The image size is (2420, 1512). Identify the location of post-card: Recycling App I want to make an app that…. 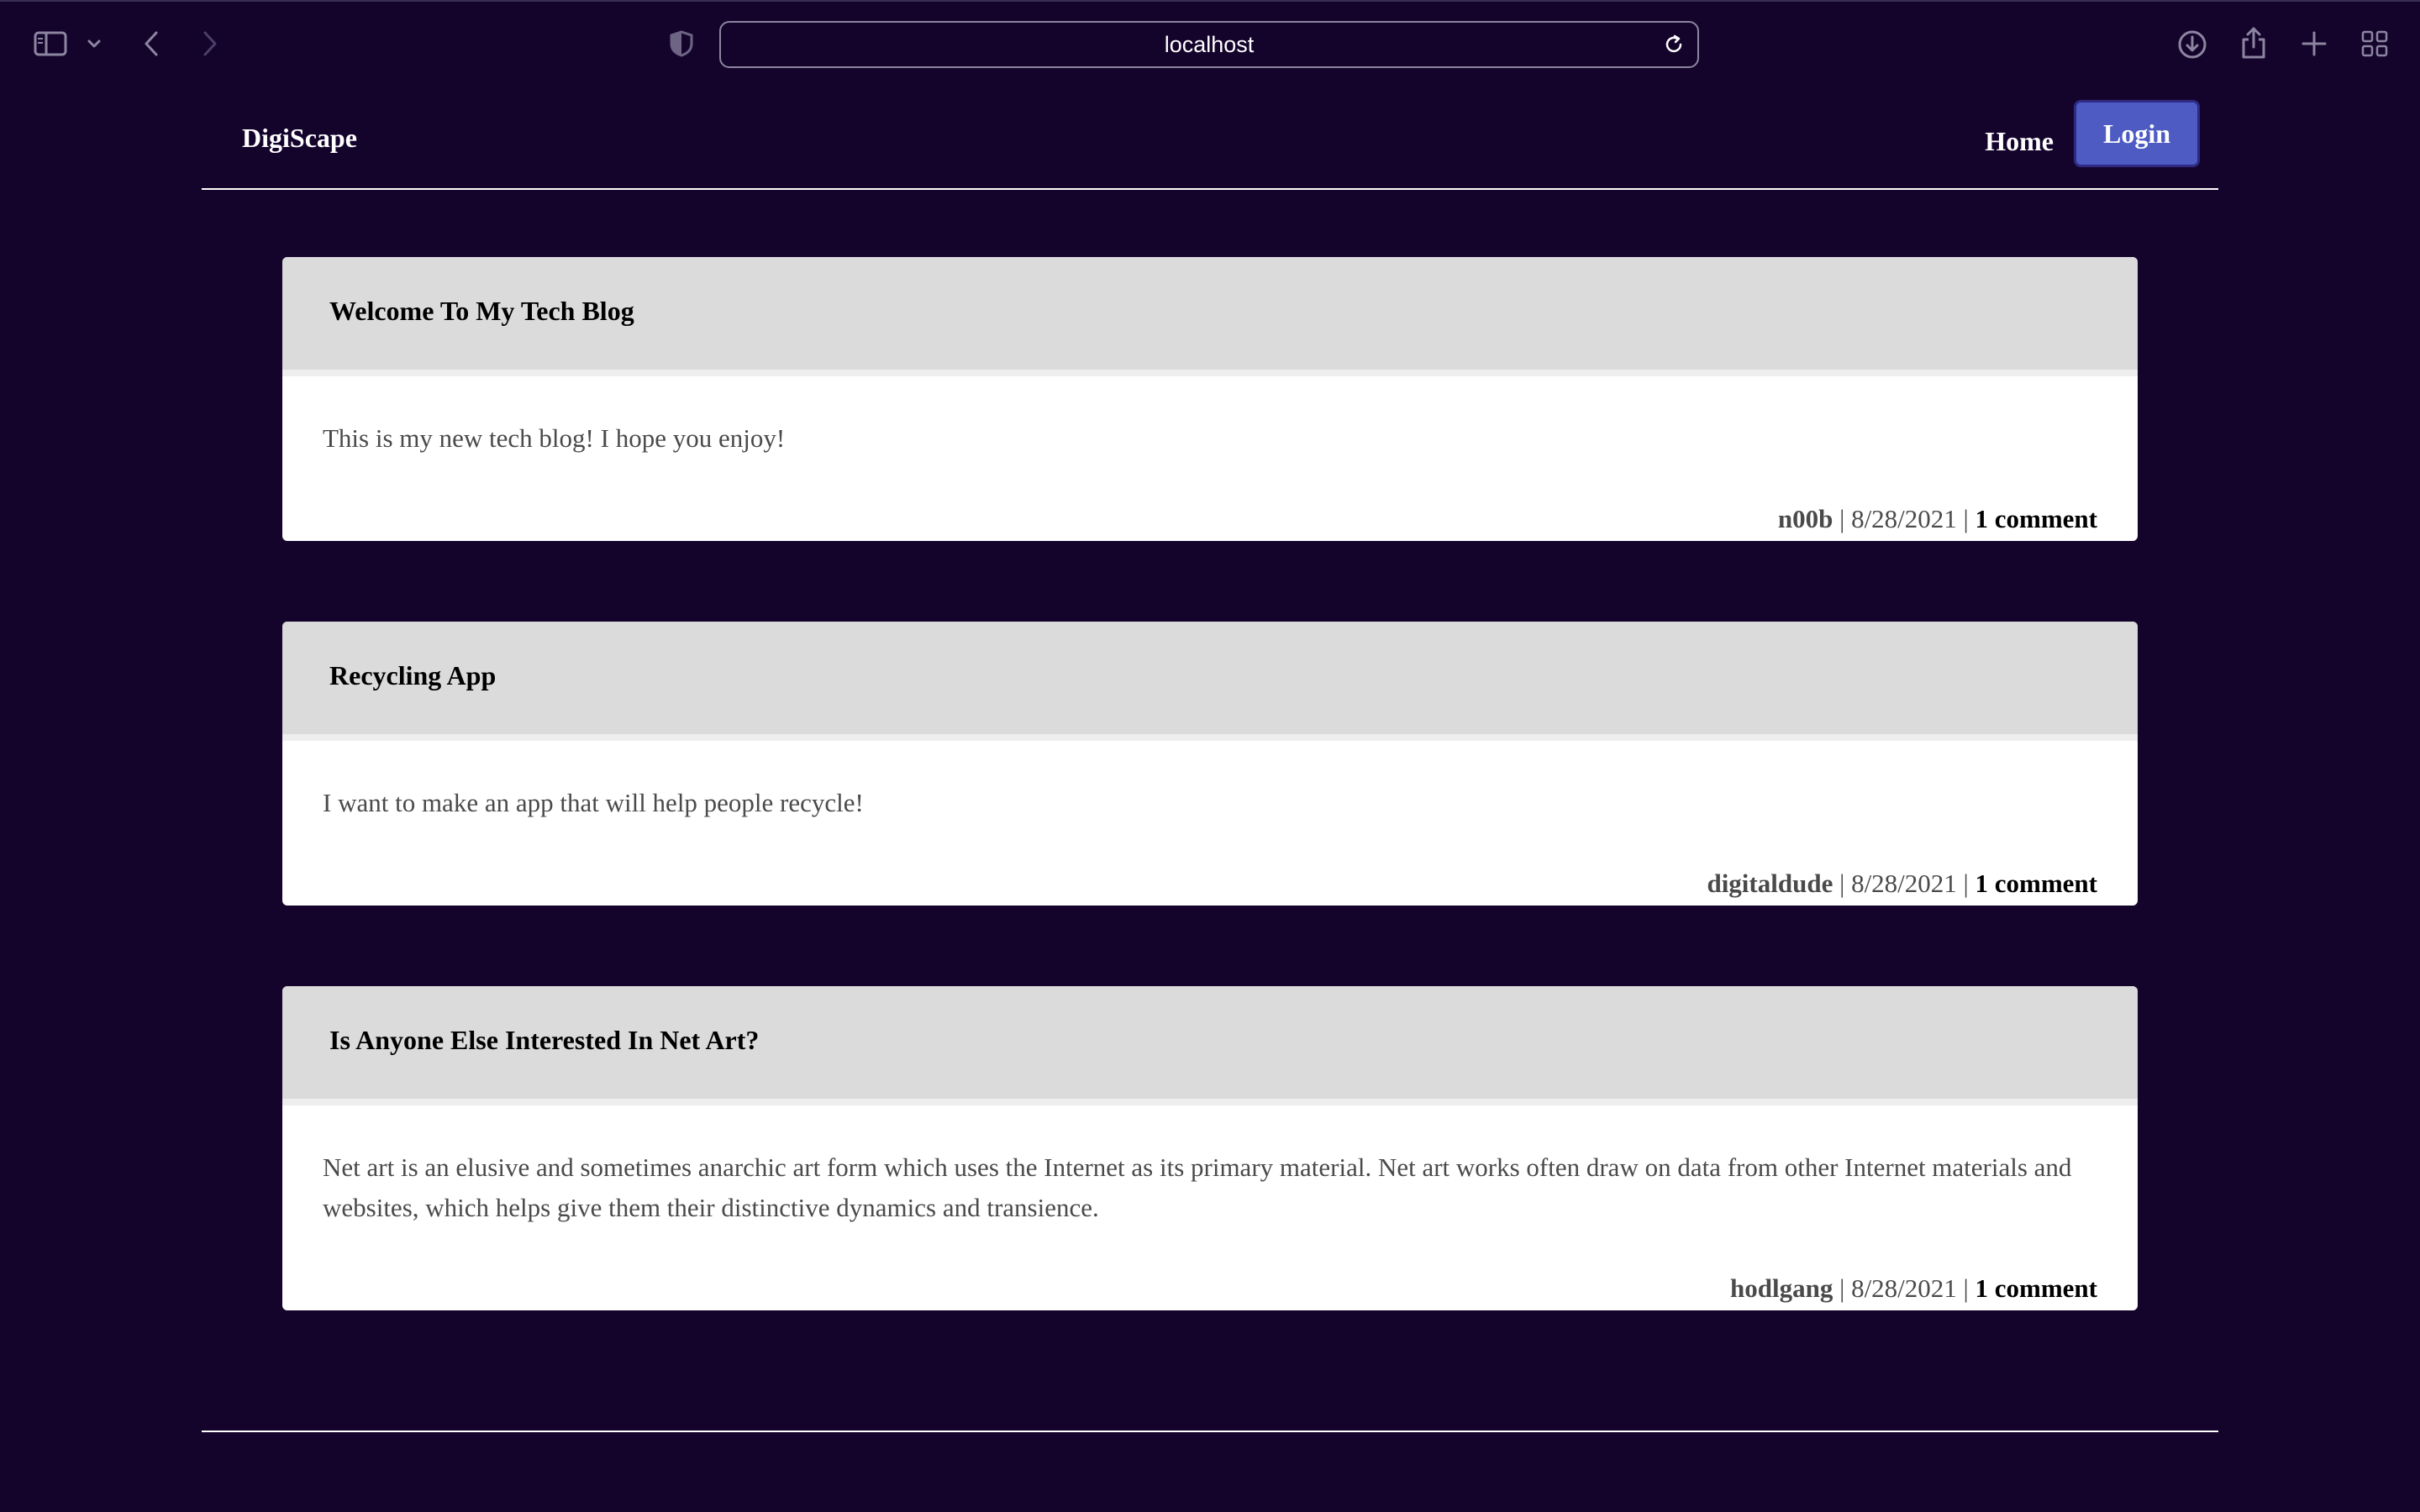
(1210, 764).